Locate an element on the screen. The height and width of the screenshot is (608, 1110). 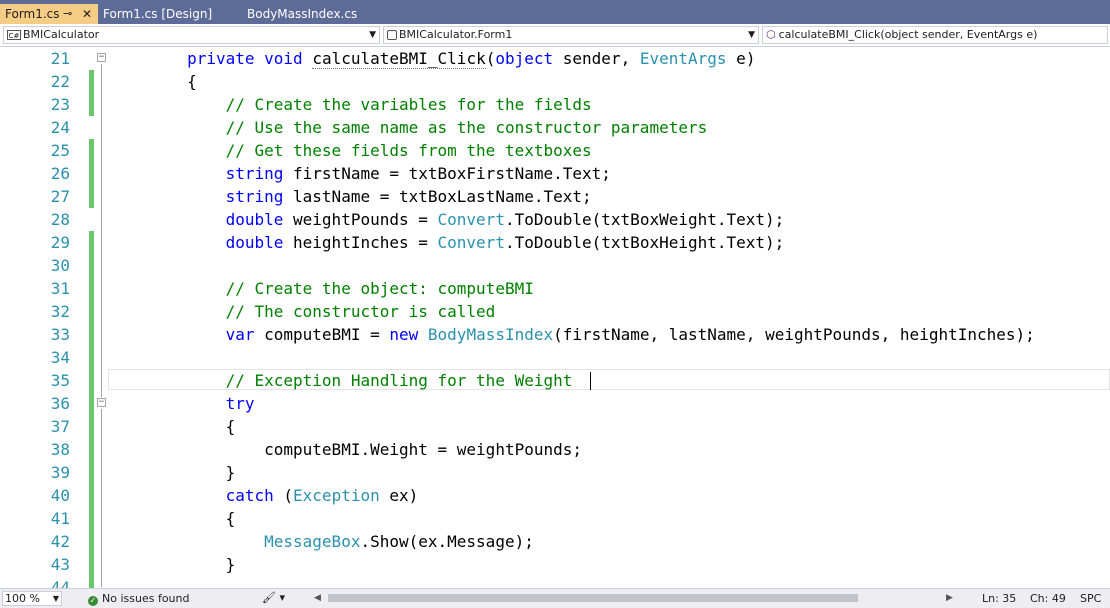
code-text: // Exception Handling for the Weight is located at coordinates (399, 380).